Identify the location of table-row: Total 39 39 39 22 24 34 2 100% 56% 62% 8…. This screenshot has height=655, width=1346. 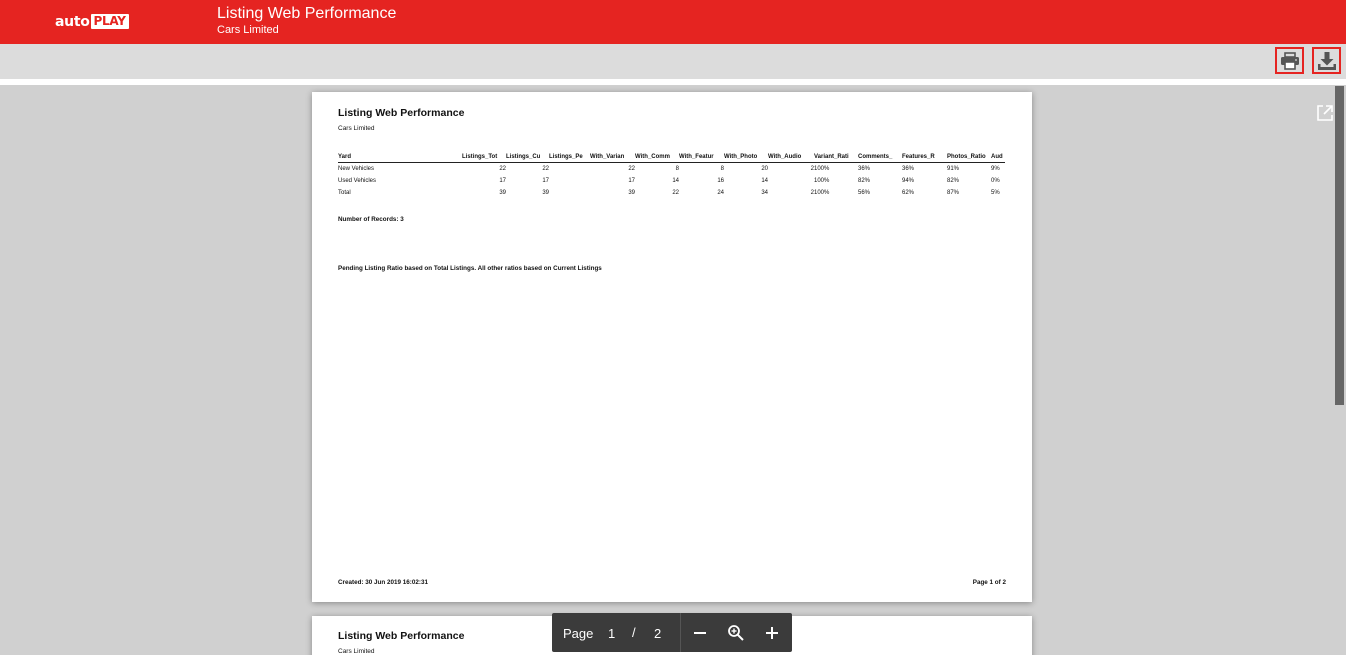
(671, 193).